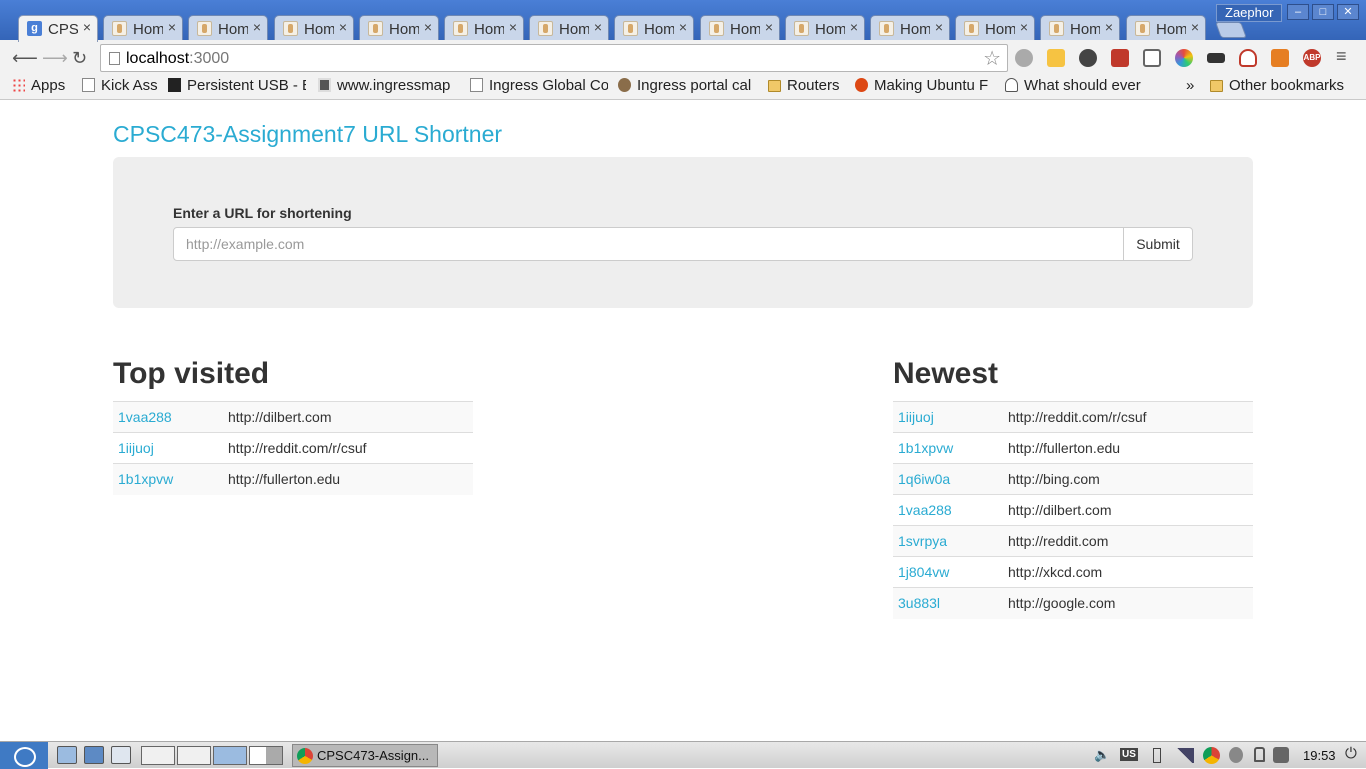 The height and width of the screenshot is (769, 1366). What do you see at coordinates (948, 572) in the screenshot?
I see `short-code-link: 1j804vw` at bounding box center [948, 572].